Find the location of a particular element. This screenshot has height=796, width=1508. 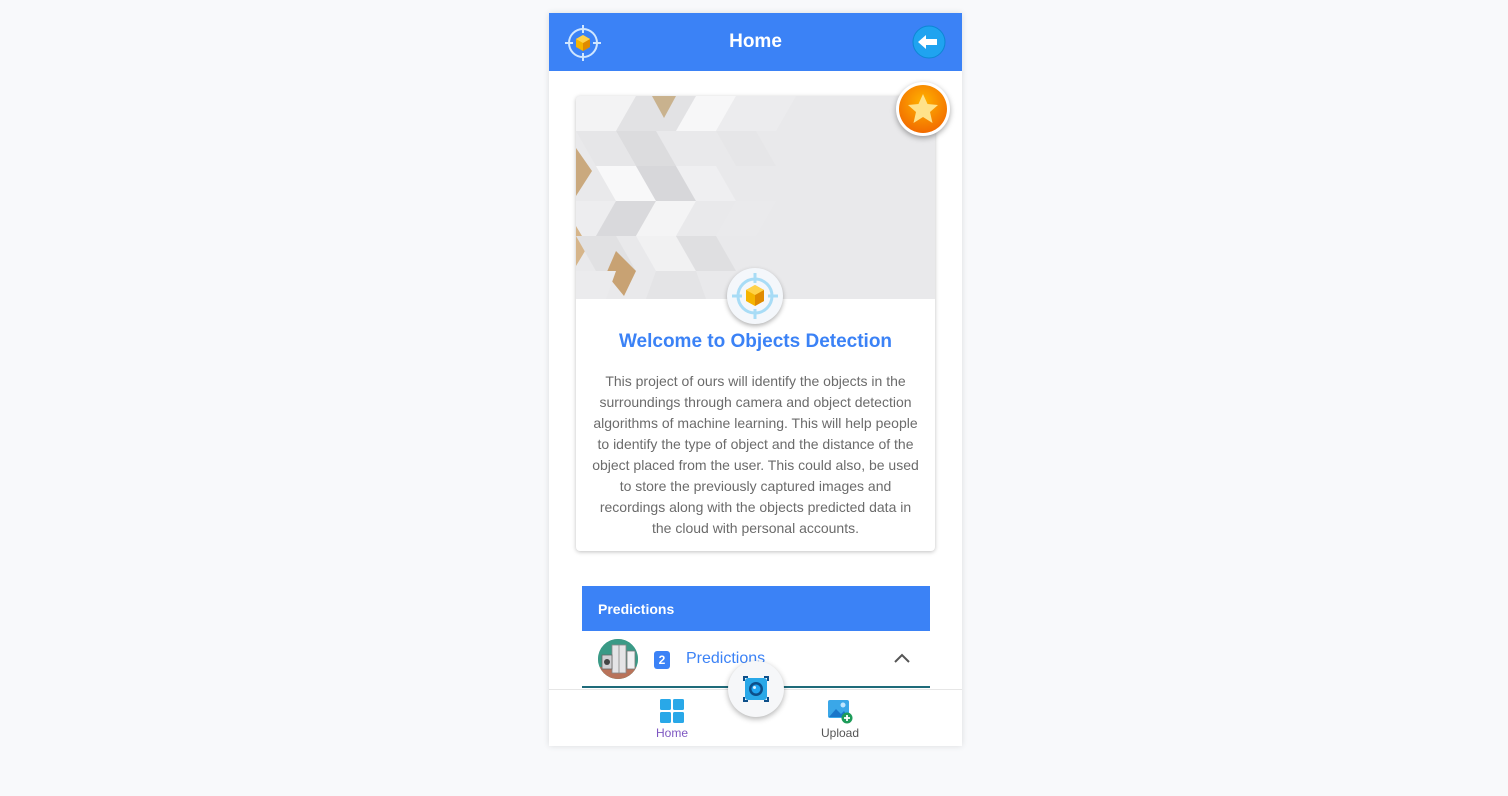

page-title: Home is located at coordinates (755, 41).